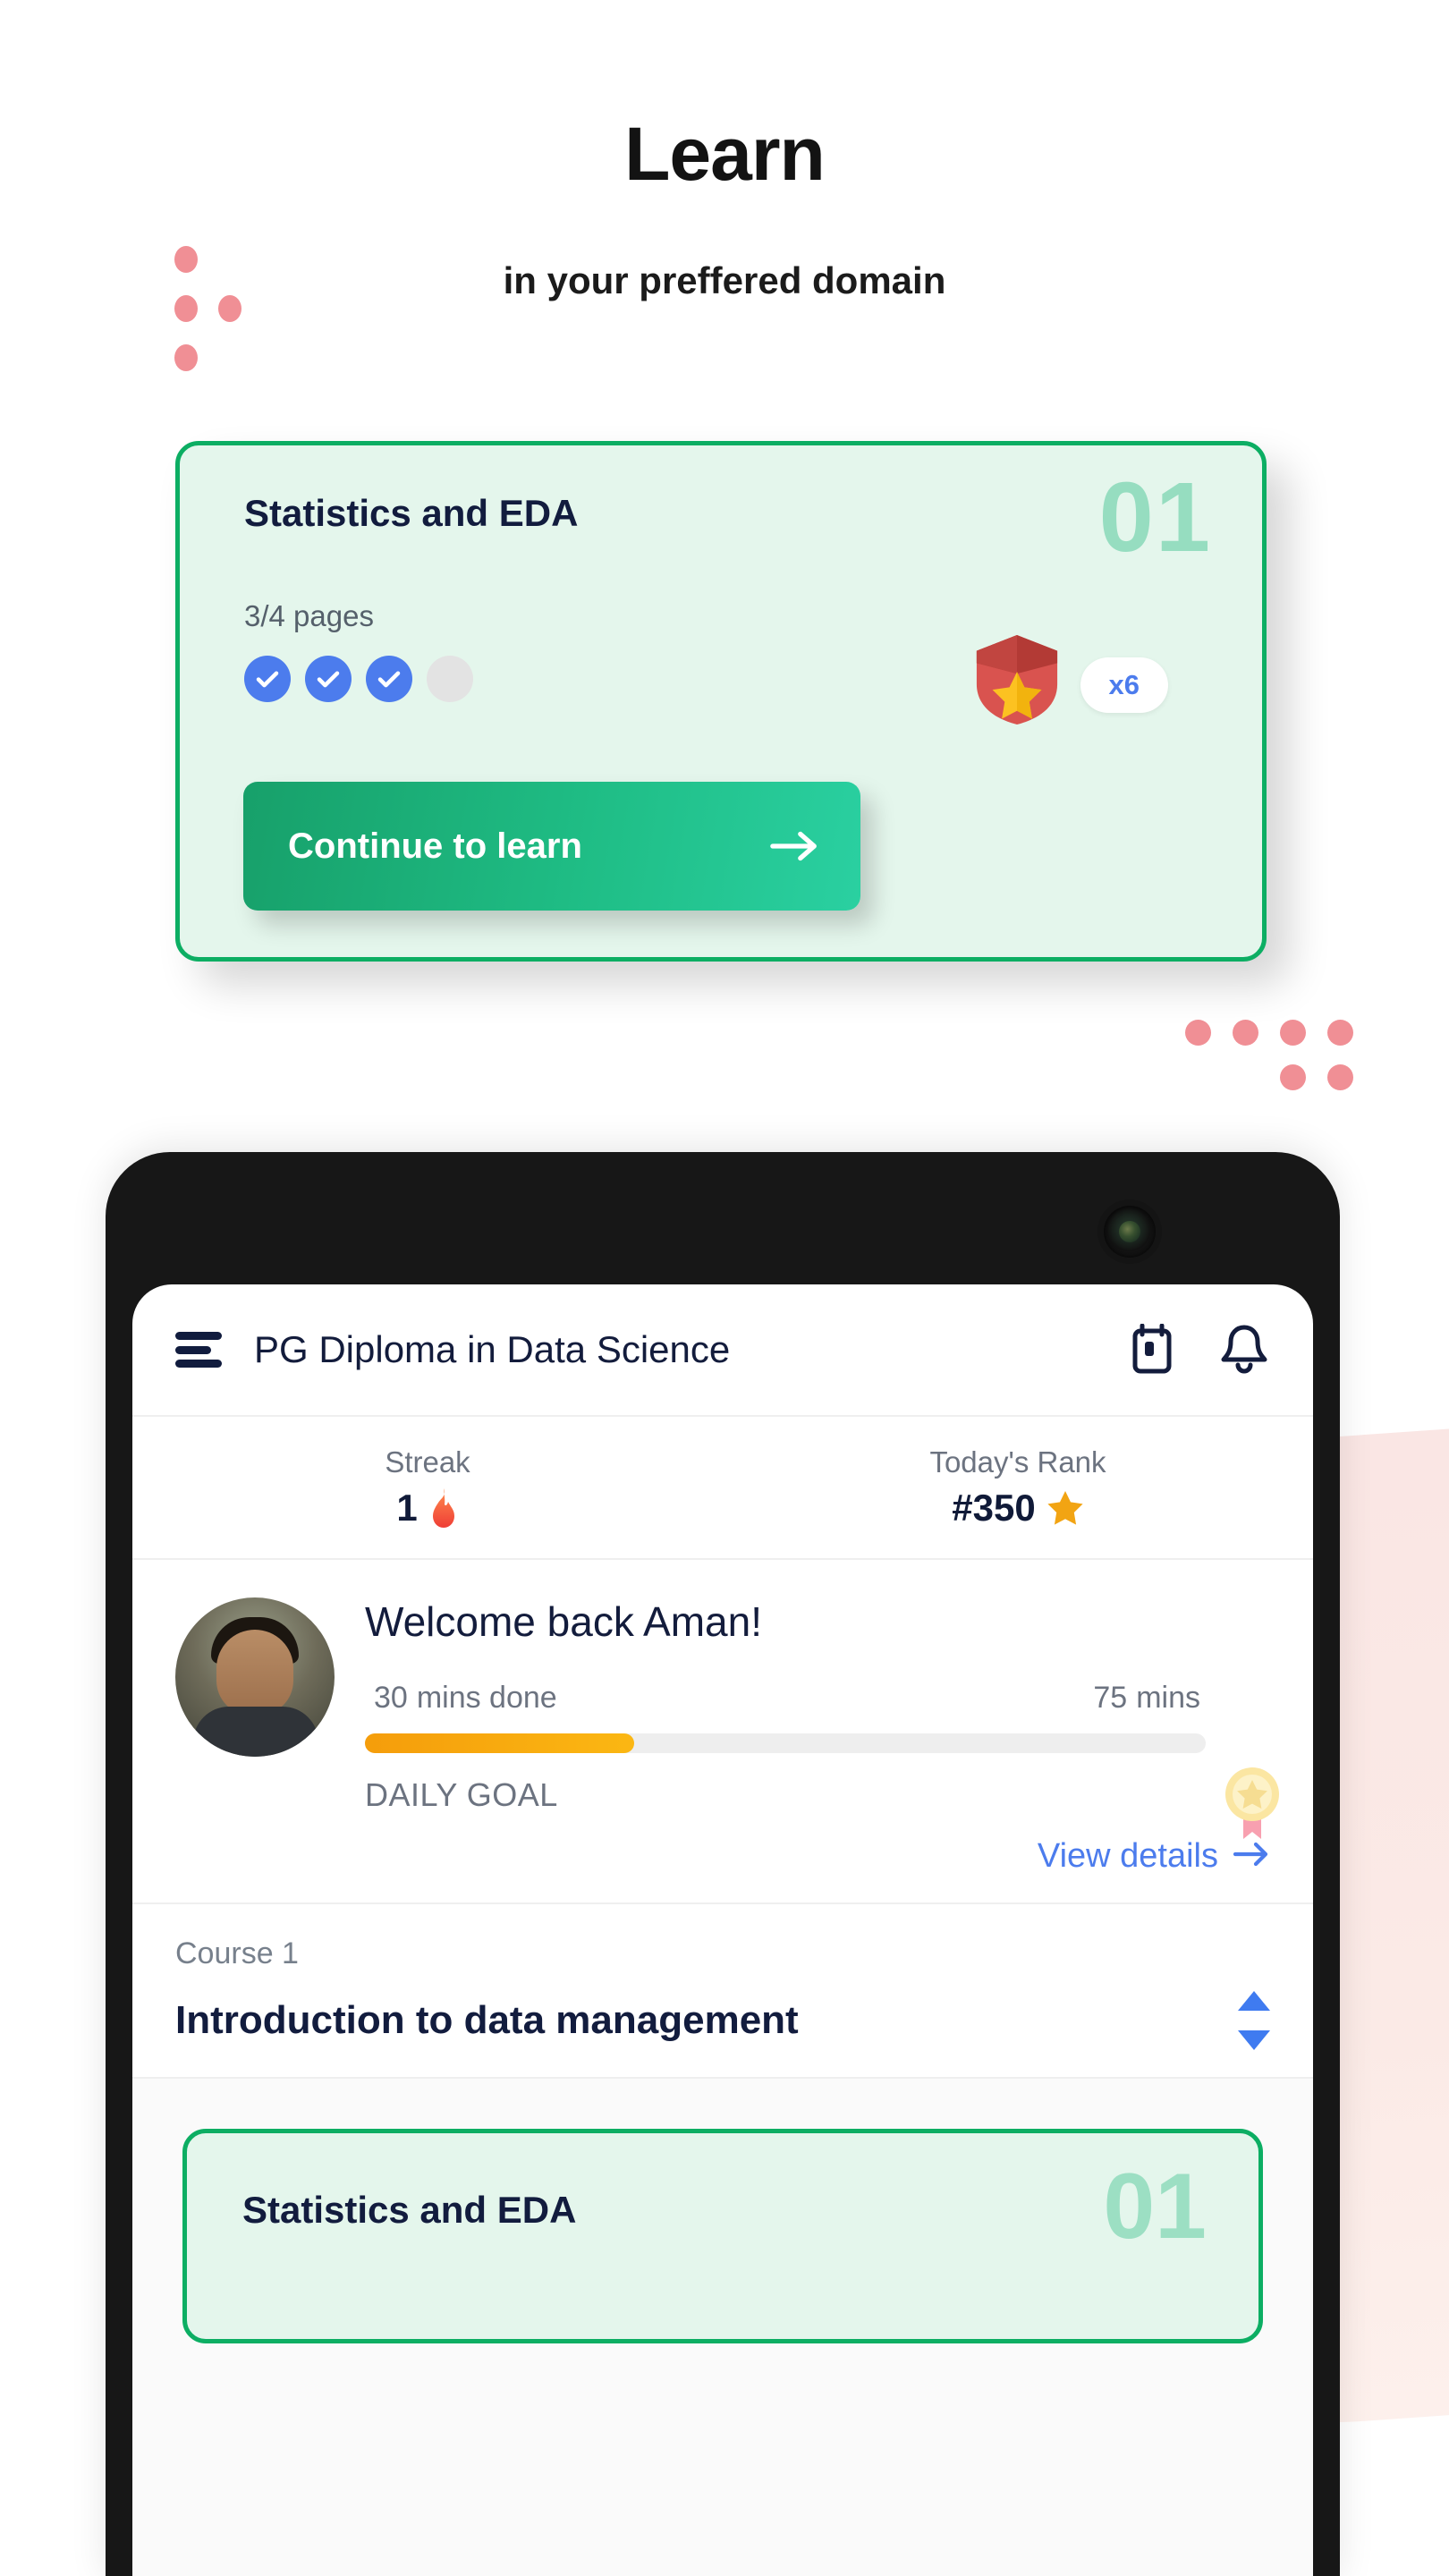 The image size is (1449, 2576). What do you see at coordinates (1017, 679) in the screenshot?
I see `shield-star-icon` at bounding box center [1017, 679].